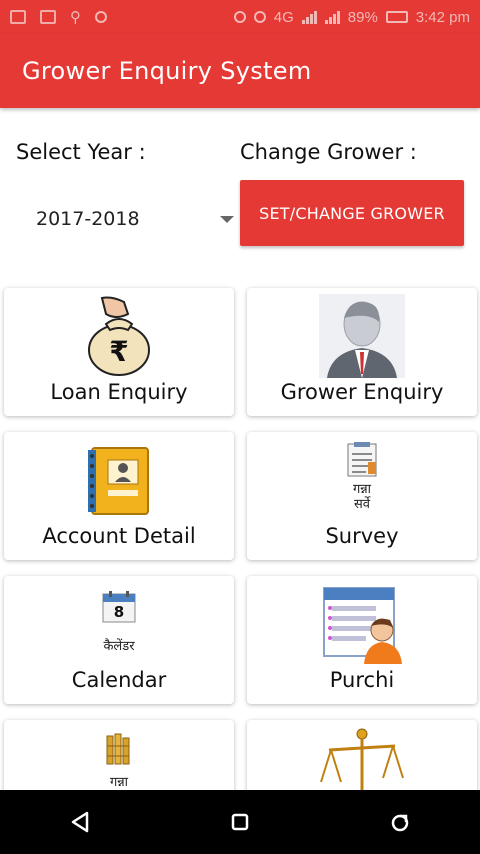 Image resolution: width=480 pixels, height=854 pixels. What do you see at coordinates (88, 219) in the screenshot?
I see `year-value: 2017-2018` at bounding box center [88, 219].